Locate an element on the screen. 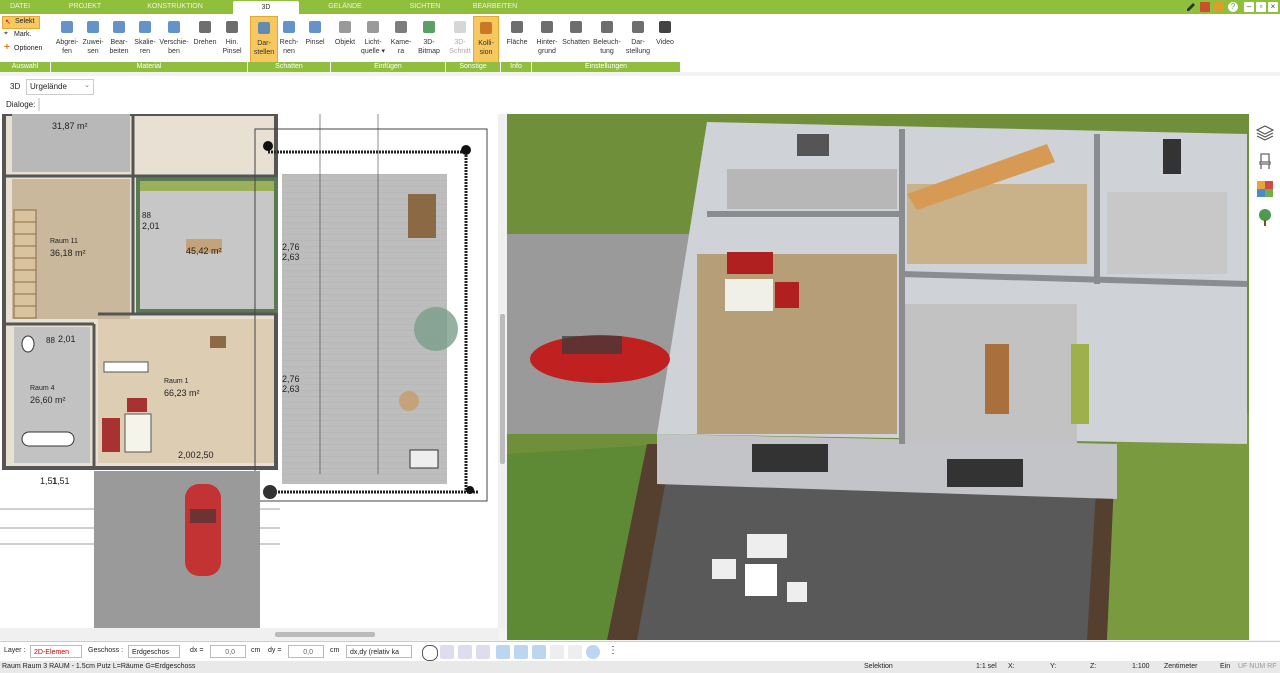 The width and height of the screenshot is (1280, 673). tab-gelaende: GELÄNDE is located at coordinates (345, 7).